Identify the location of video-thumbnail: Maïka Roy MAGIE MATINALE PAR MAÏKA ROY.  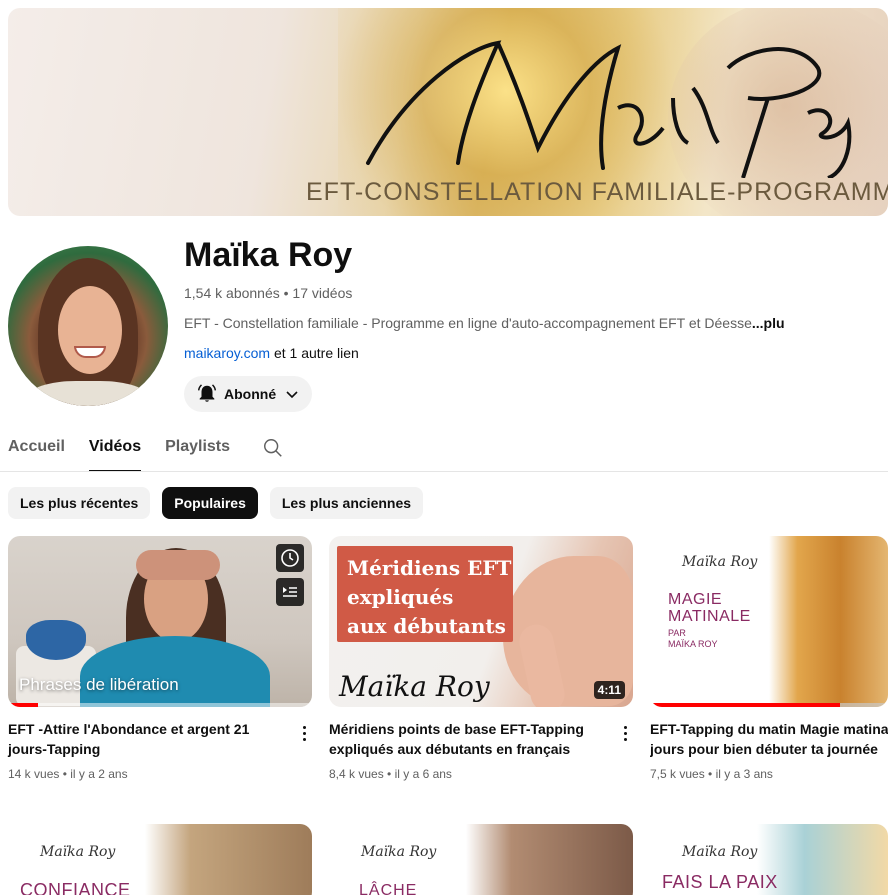
(769, 621).